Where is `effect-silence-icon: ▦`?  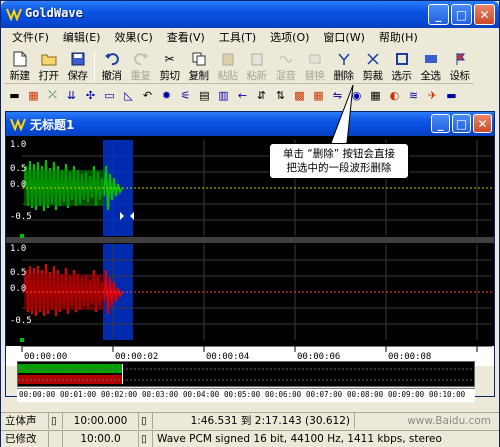
effect-silence-icon: ▦ is located at coordinates (375, 95).